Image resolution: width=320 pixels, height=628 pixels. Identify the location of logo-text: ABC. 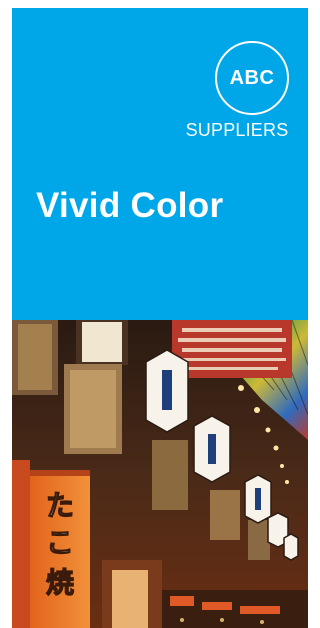
(252, 77).